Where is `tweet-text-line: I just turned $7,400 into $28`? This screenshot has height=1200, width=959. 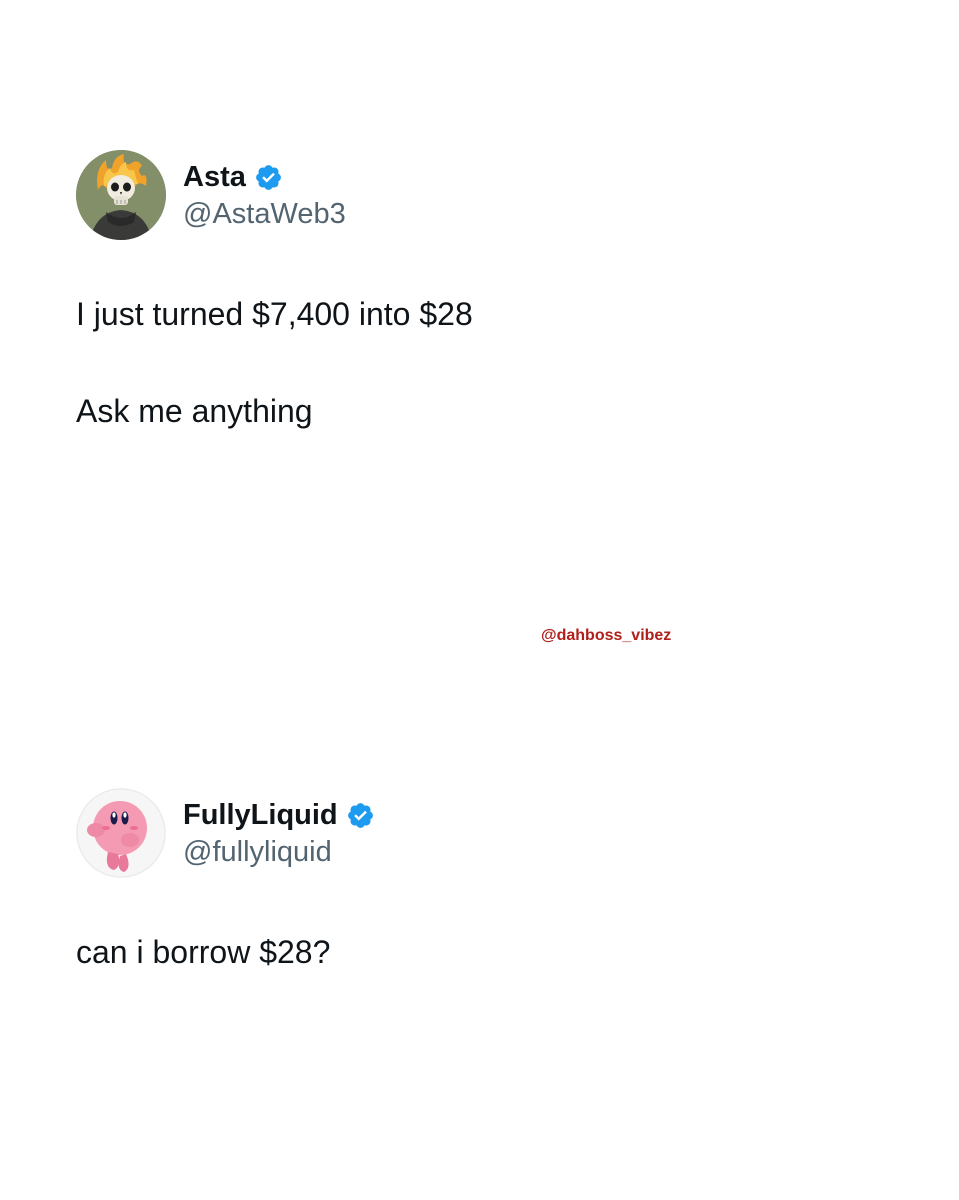
tweet-text-line: I just turned $7,400 into $28 is located at coordinates (274, 314).